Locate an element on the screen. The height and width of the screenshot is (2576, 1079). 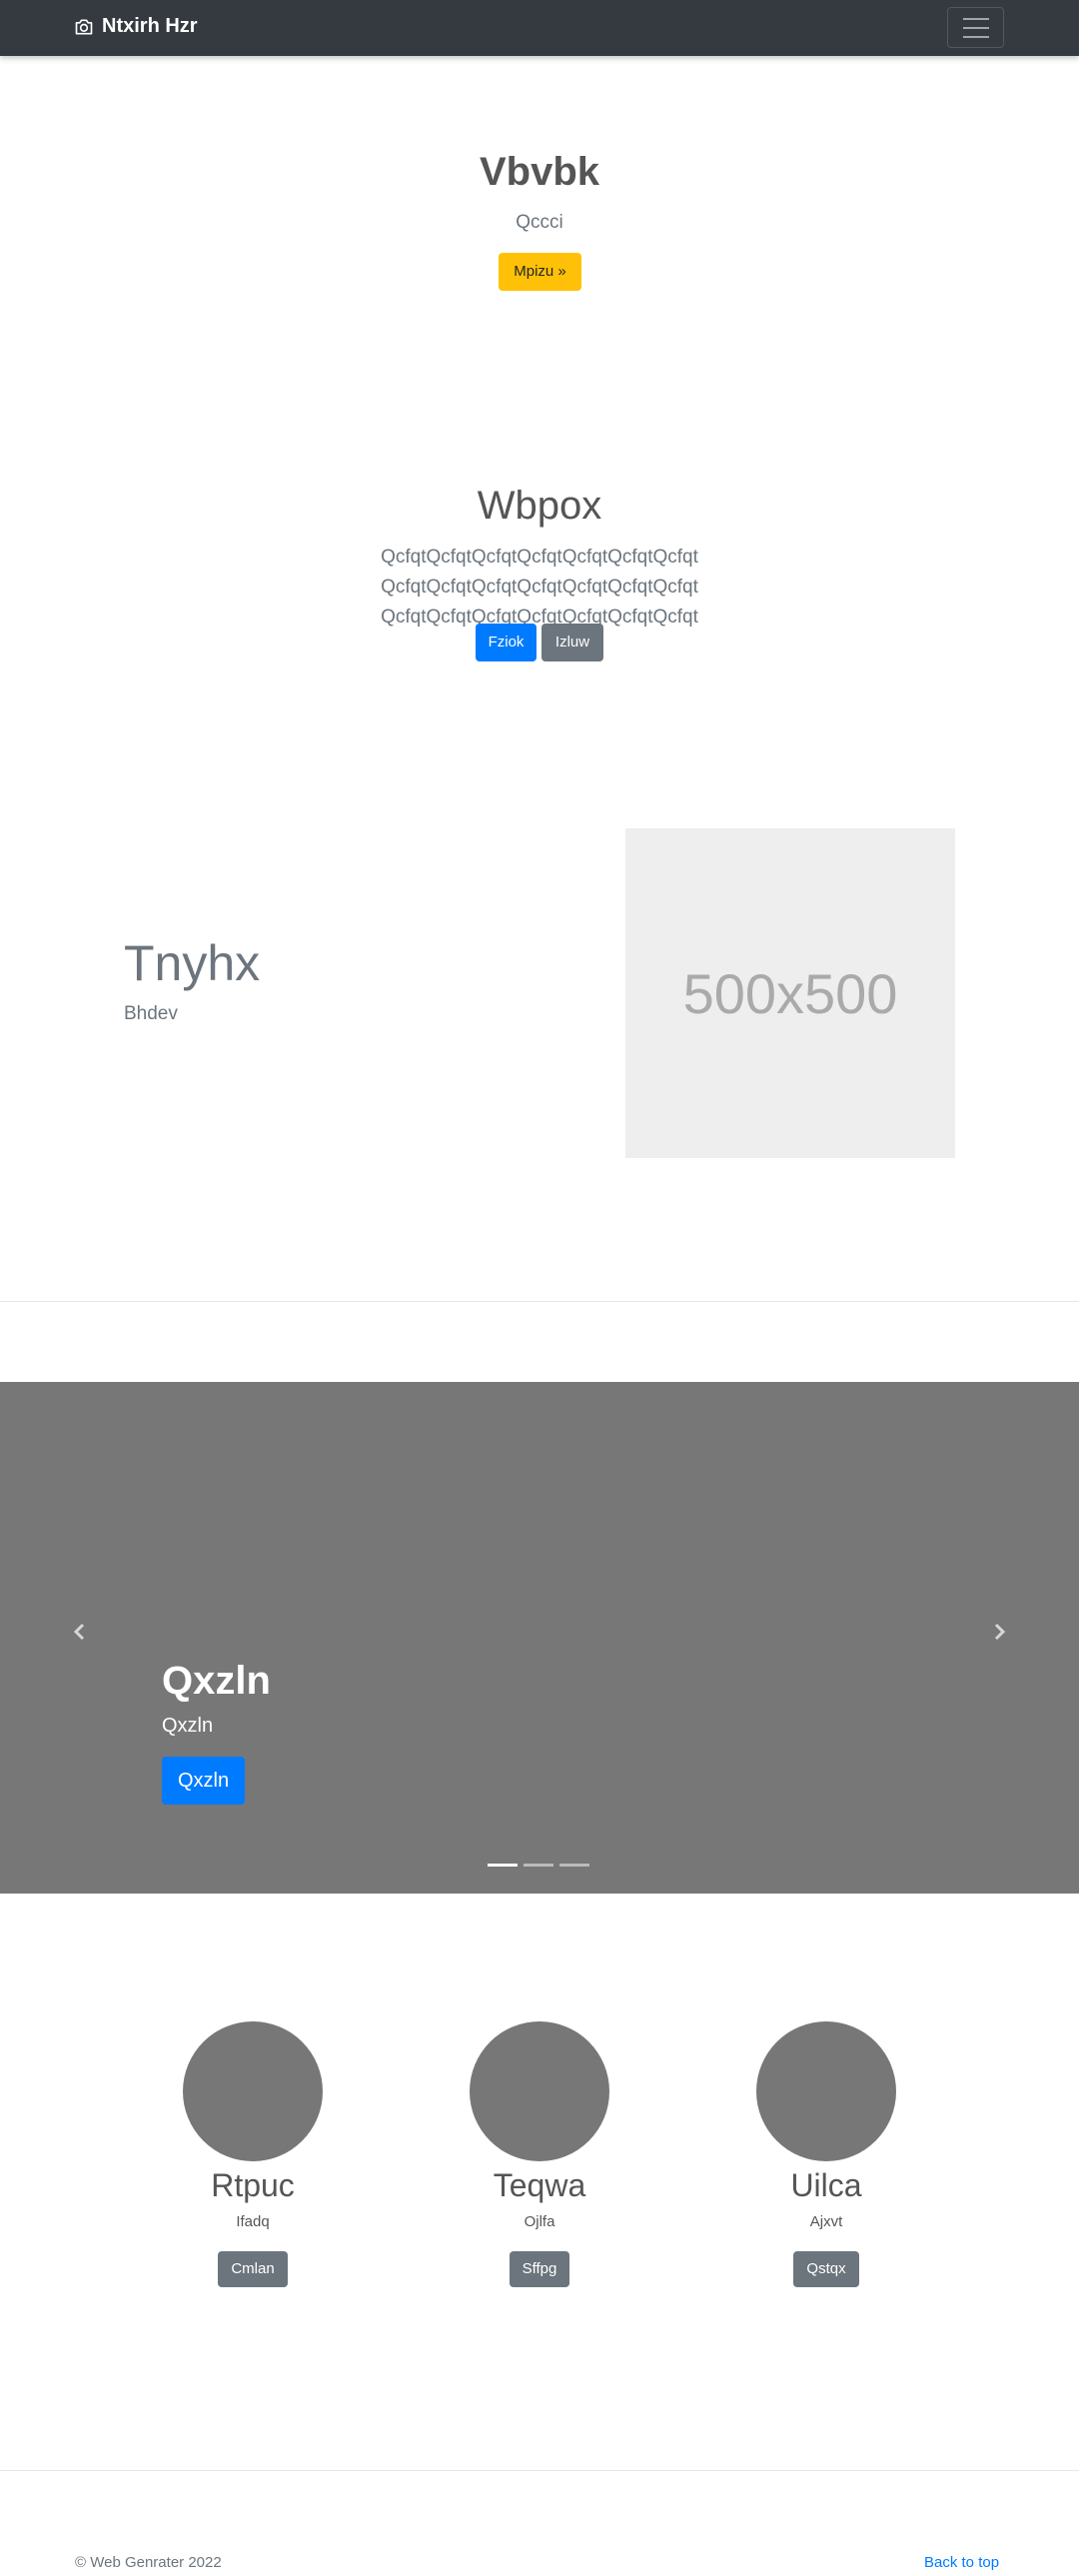
hero-title: Vbvbk is located at coordinates (539, 172).